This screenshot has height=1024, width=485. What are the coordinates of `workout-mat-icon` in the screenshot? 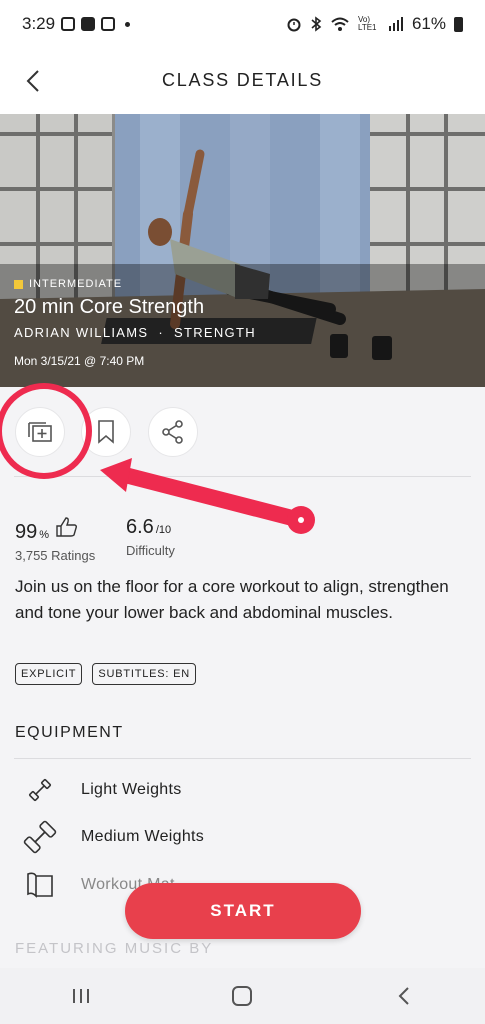 It's located at (40, 885).